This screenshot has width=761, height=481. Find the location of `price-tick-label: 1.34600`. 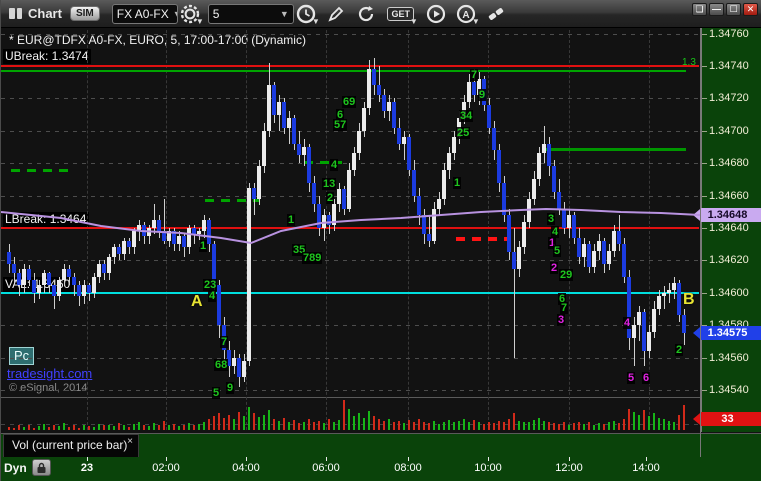

price-tick-label: 1.34600 is located at coordinates (729, 293).